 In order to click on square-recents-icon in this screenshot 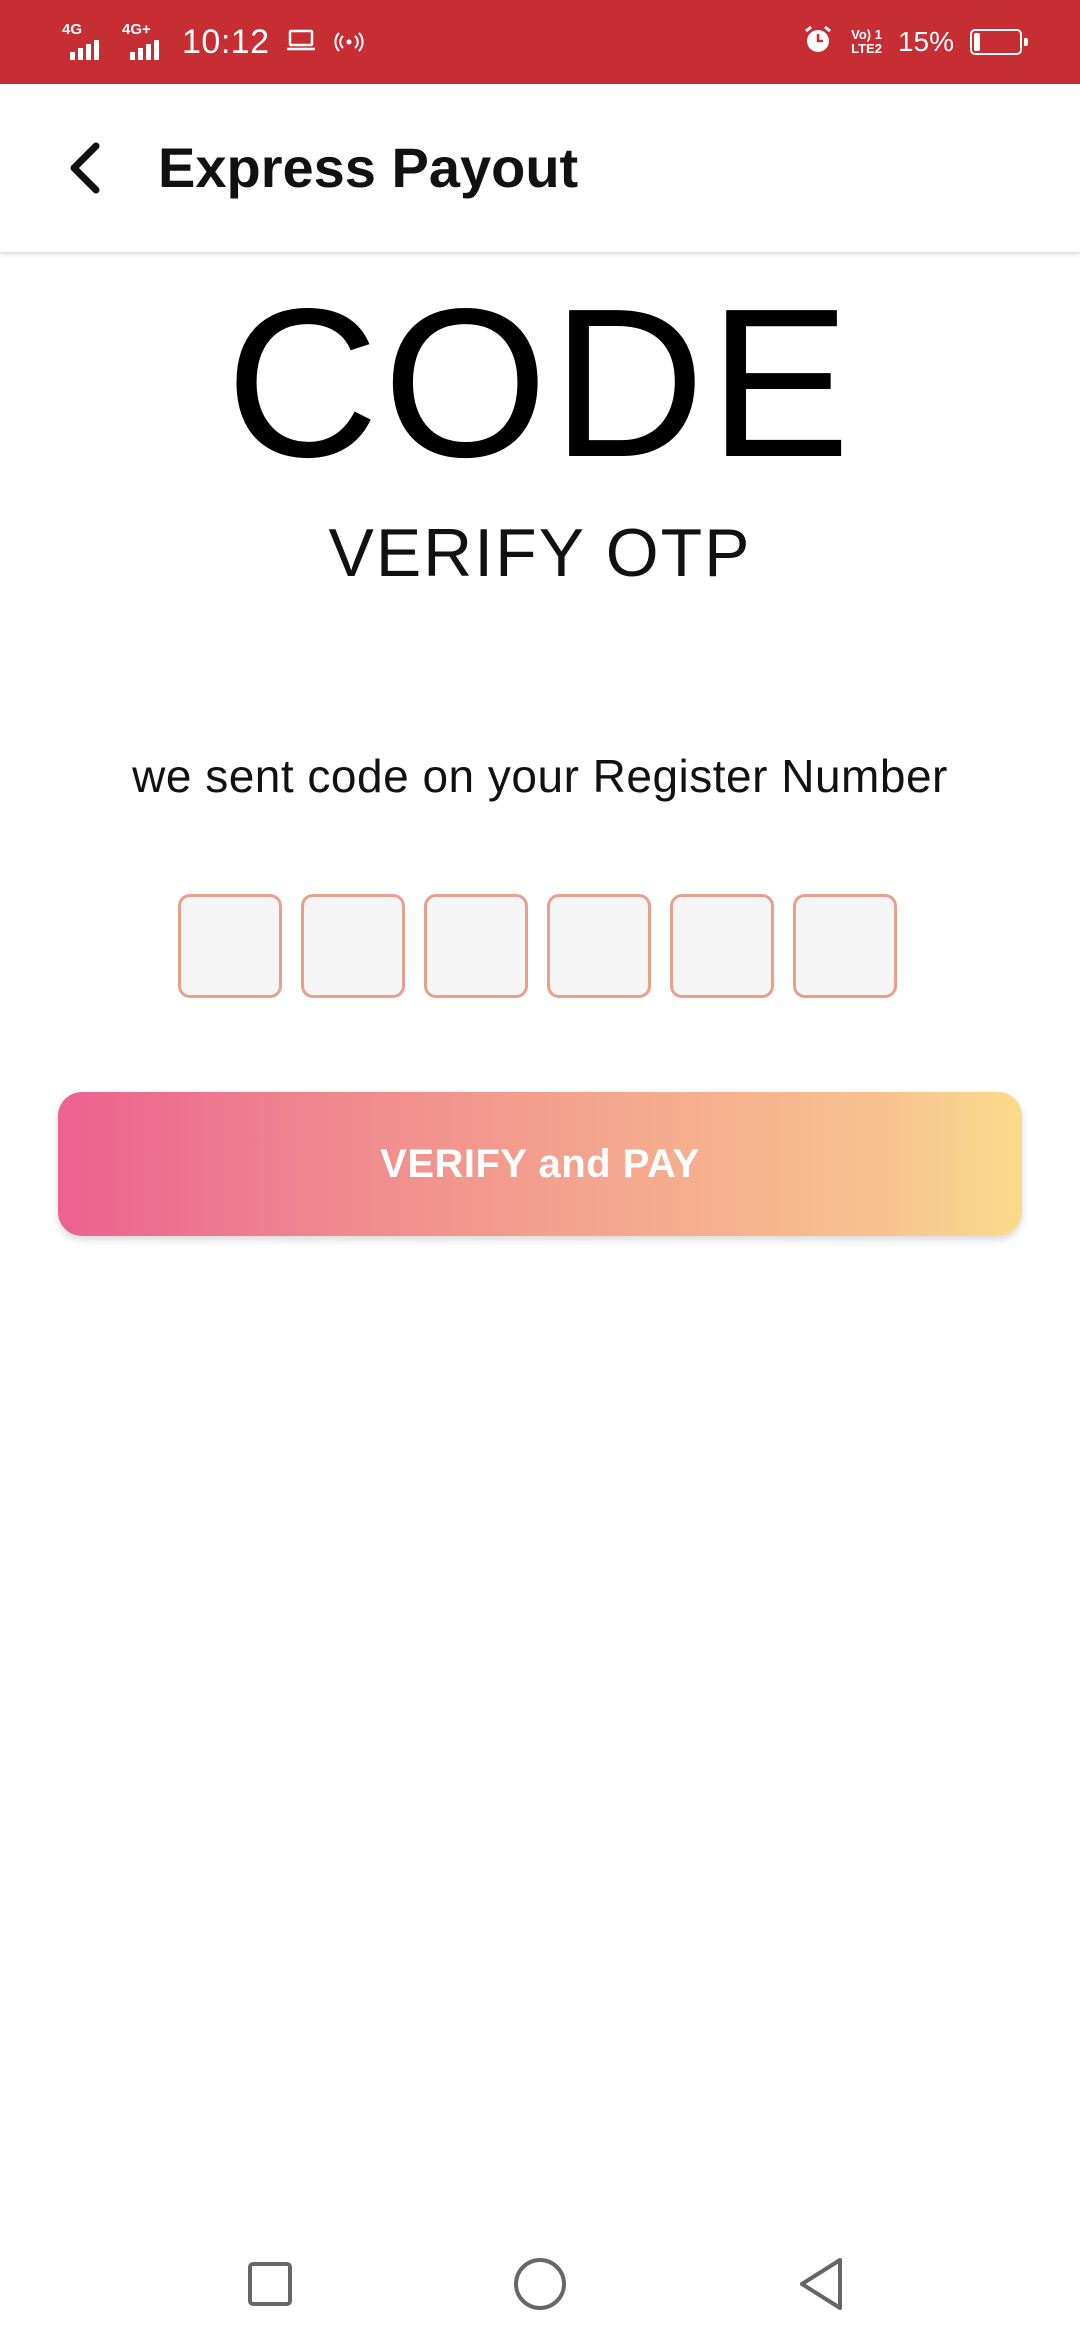, I will do `click(270, 2284)`.